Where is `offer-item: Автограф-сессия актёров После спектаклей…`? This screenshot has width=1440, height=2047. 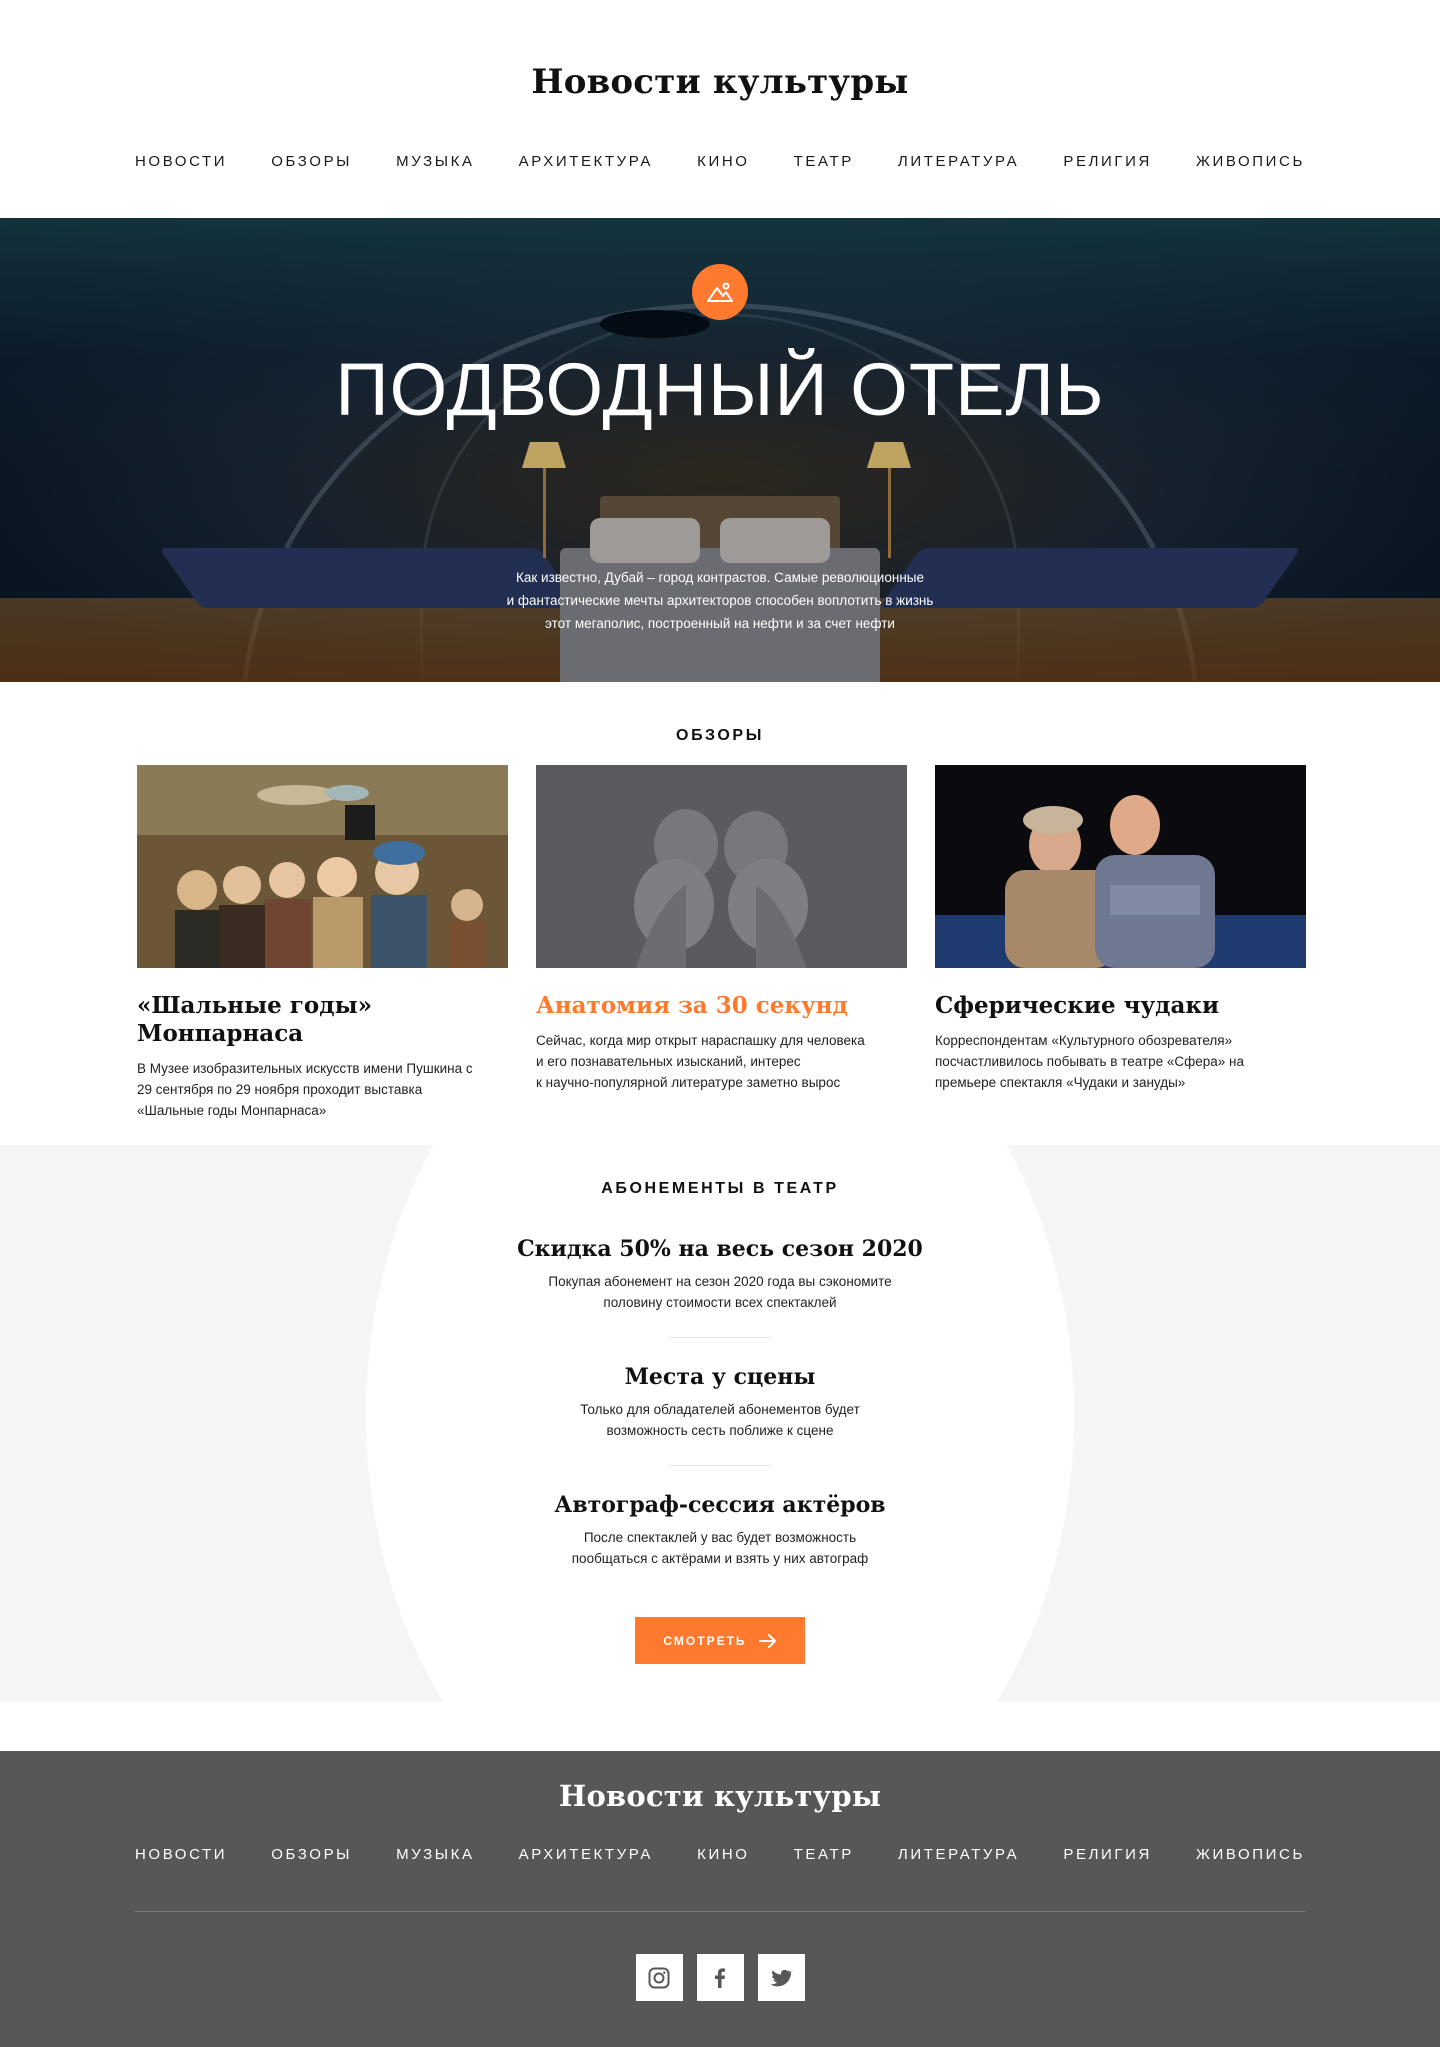
offer-item: Автограф-сессия актёров После спектаклей… is located at coordinates (720, 1530).